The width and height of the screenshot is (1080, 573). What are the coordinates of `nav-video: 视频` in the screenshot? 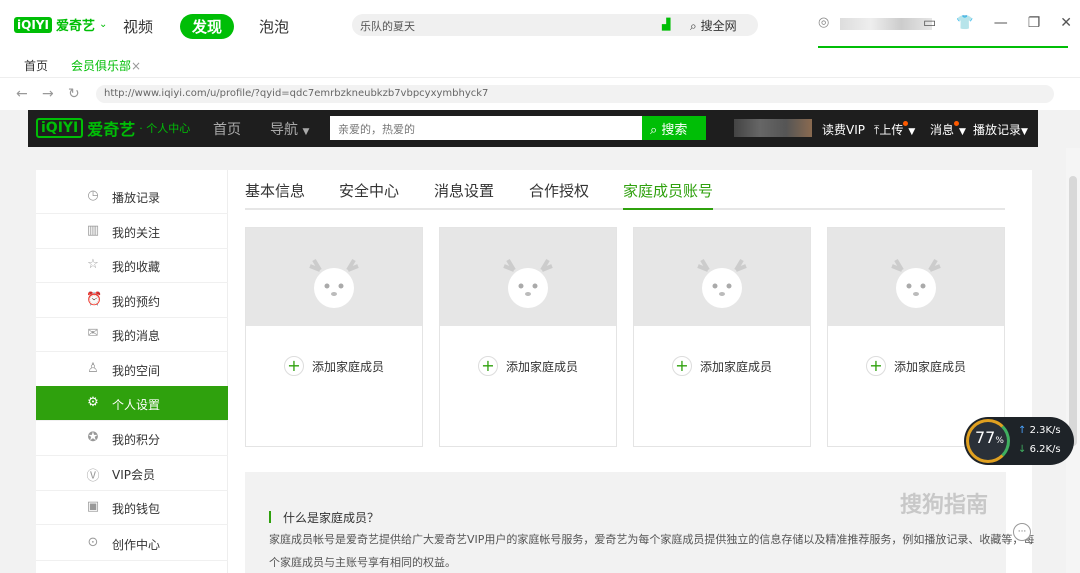 It's located at (138, 26).